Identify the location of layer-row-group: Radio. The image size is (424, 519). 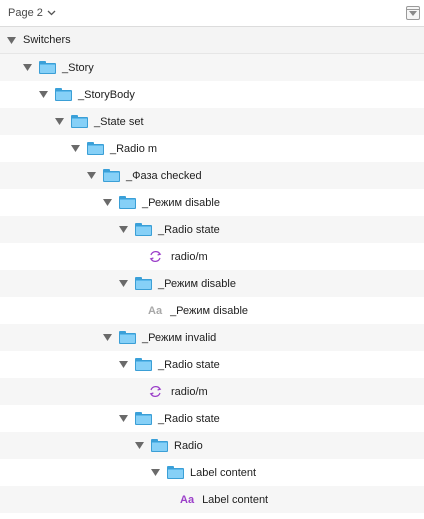
(212, 445).